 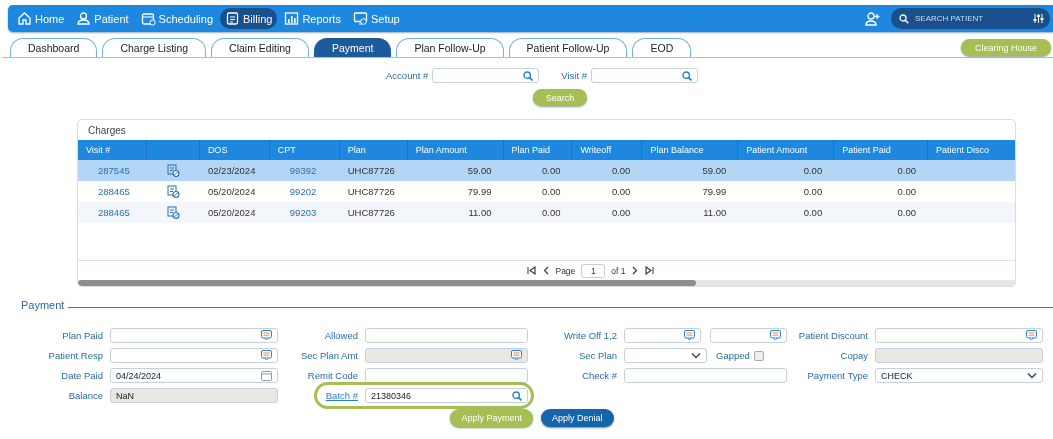 I want to click on panel-title: Charges, so click(x=107, y=131).